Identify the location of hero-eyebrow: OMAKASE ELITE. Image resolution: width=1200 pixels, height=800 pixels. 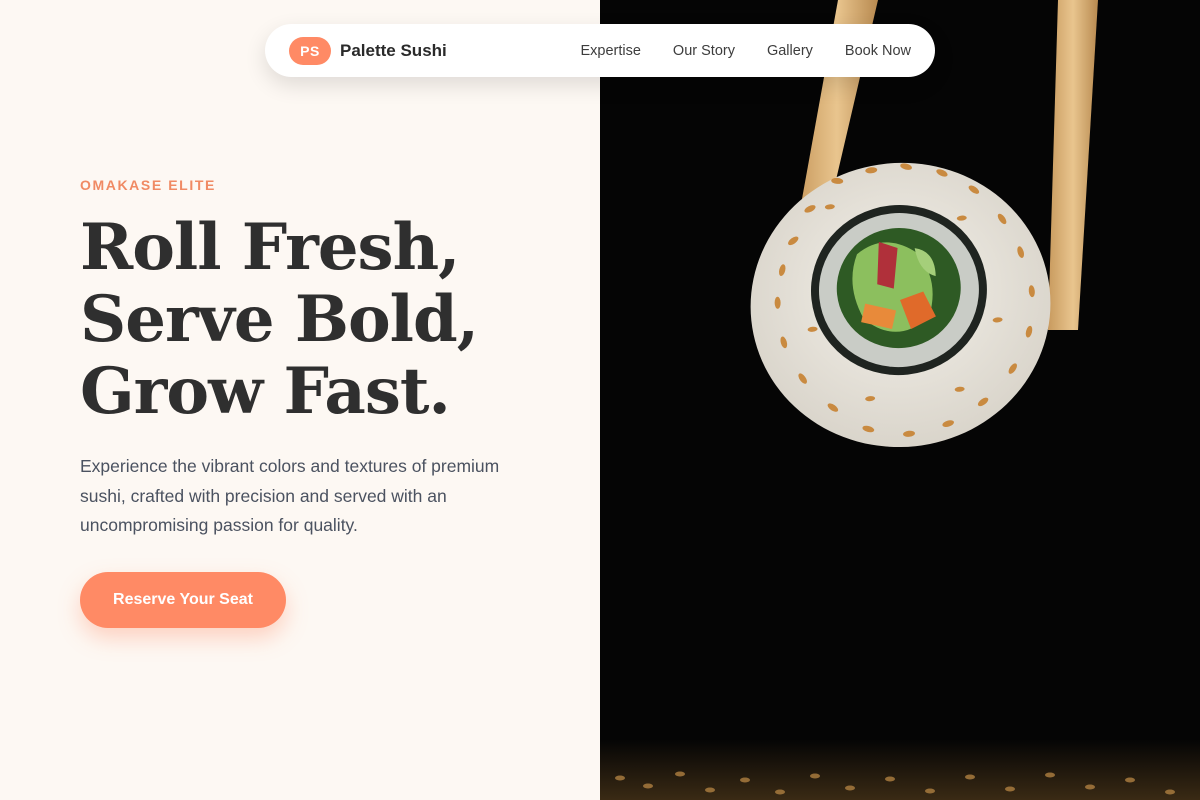
(148, 185).